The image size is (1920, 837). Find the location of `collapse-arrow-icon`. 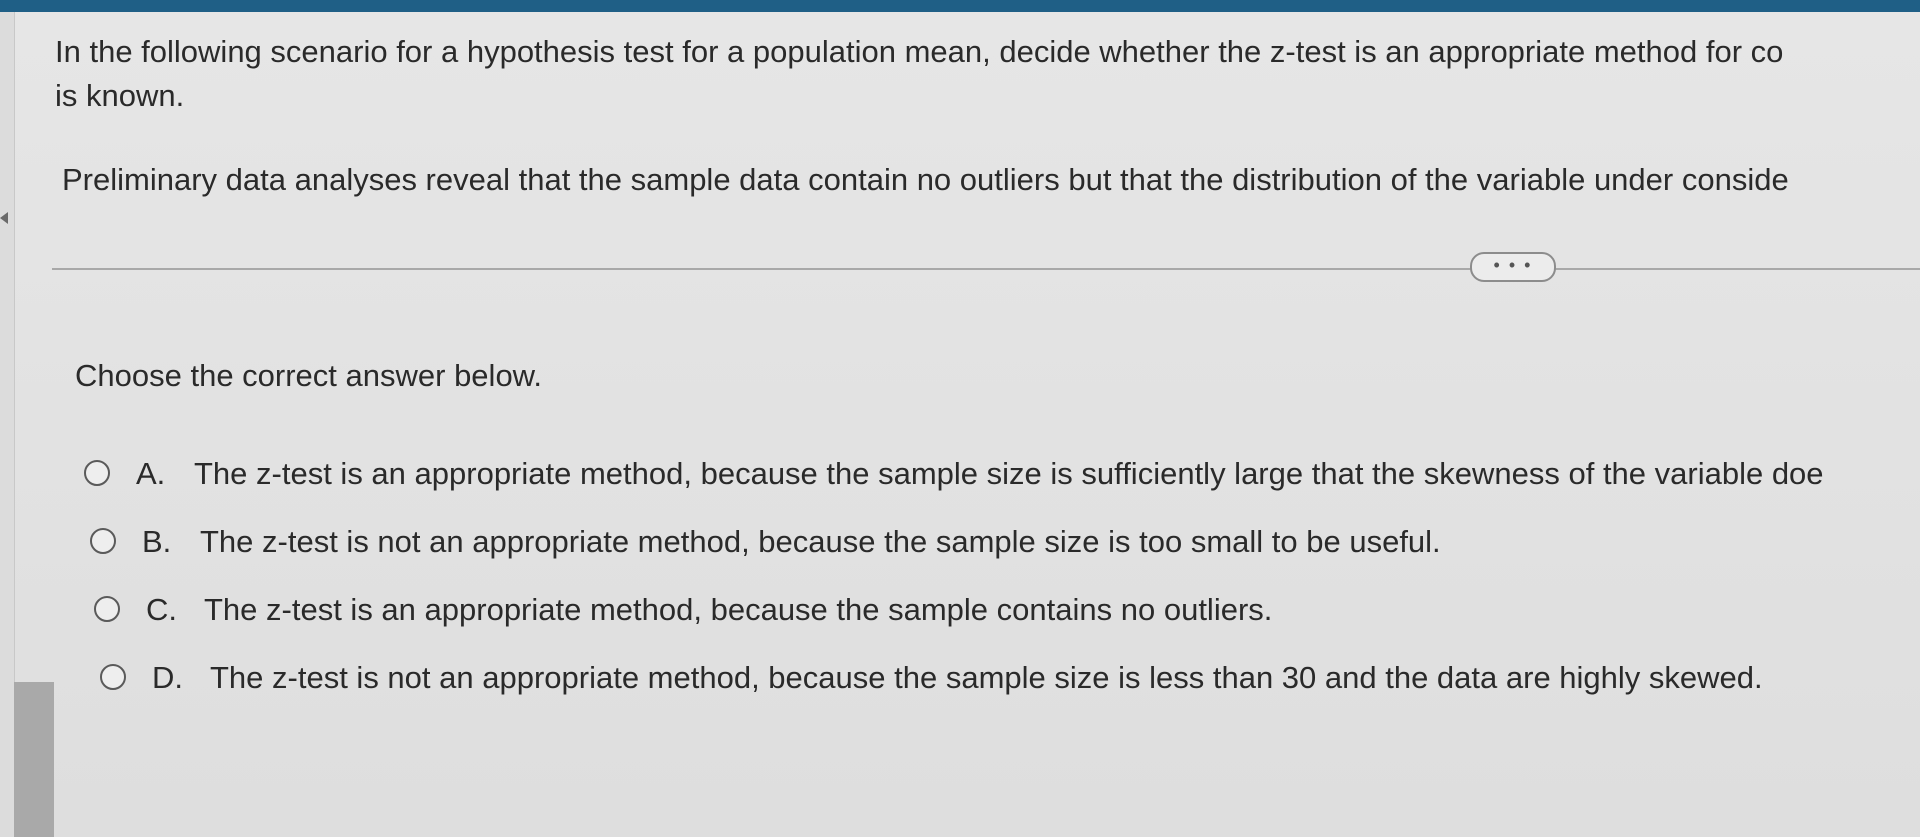

collapse-arrow-icon is located at coordinates (4, 218).